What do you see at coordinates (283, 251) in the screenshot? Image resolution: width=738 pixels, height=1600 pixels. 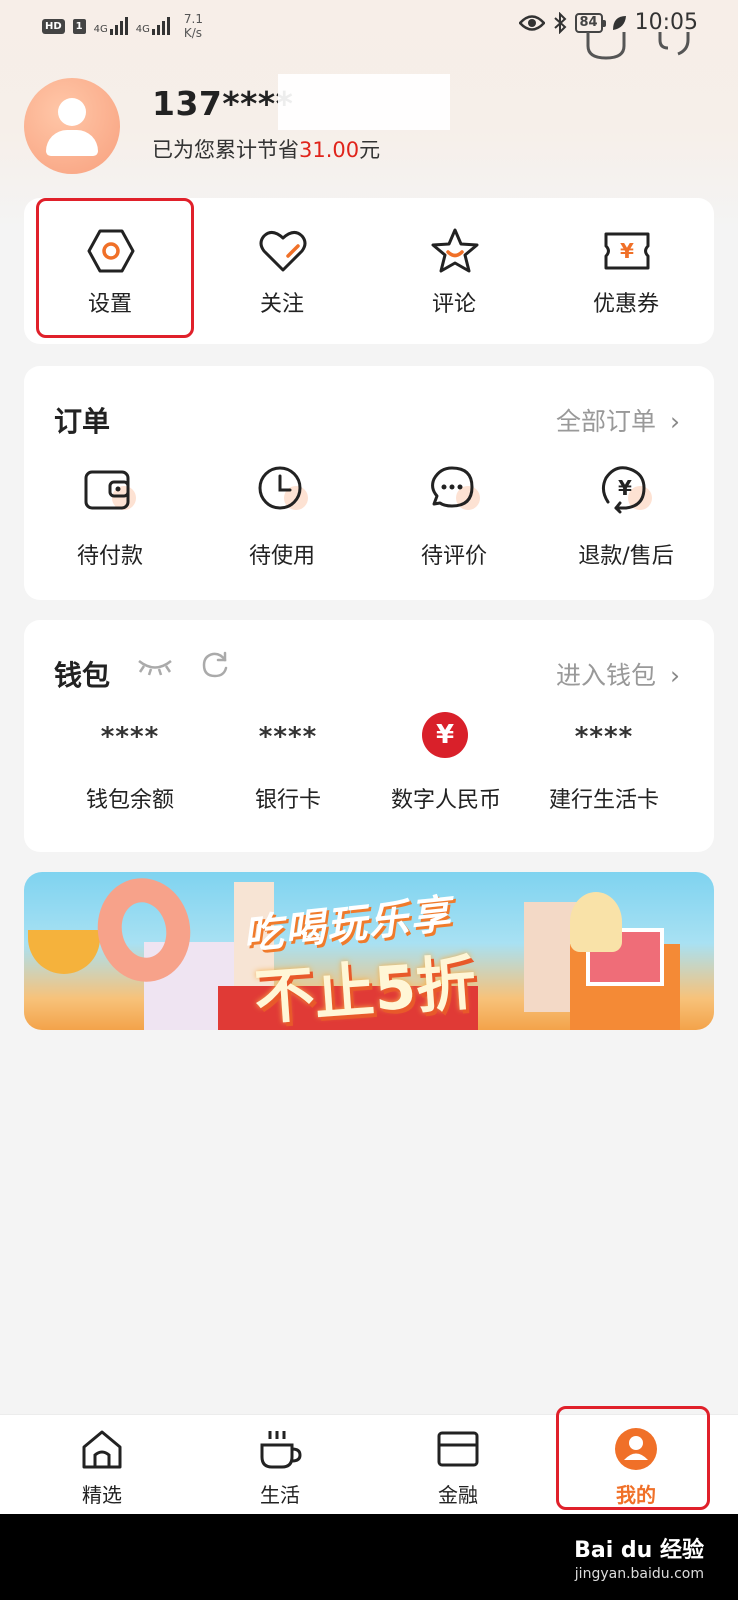 I see `heart-icon` at bounding box center [283, 251].